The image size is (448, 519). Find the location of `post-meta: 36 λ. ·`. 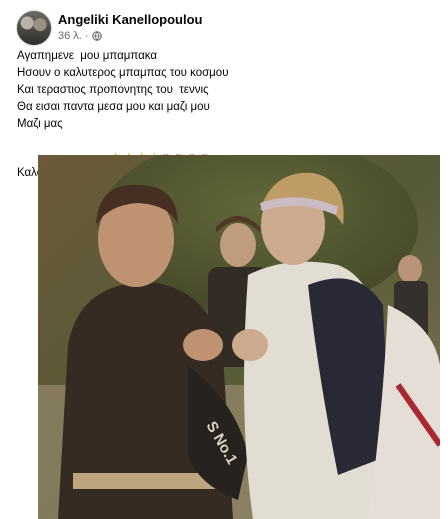

post-meta: 36 λ. · is located at coordinates (80, 36).